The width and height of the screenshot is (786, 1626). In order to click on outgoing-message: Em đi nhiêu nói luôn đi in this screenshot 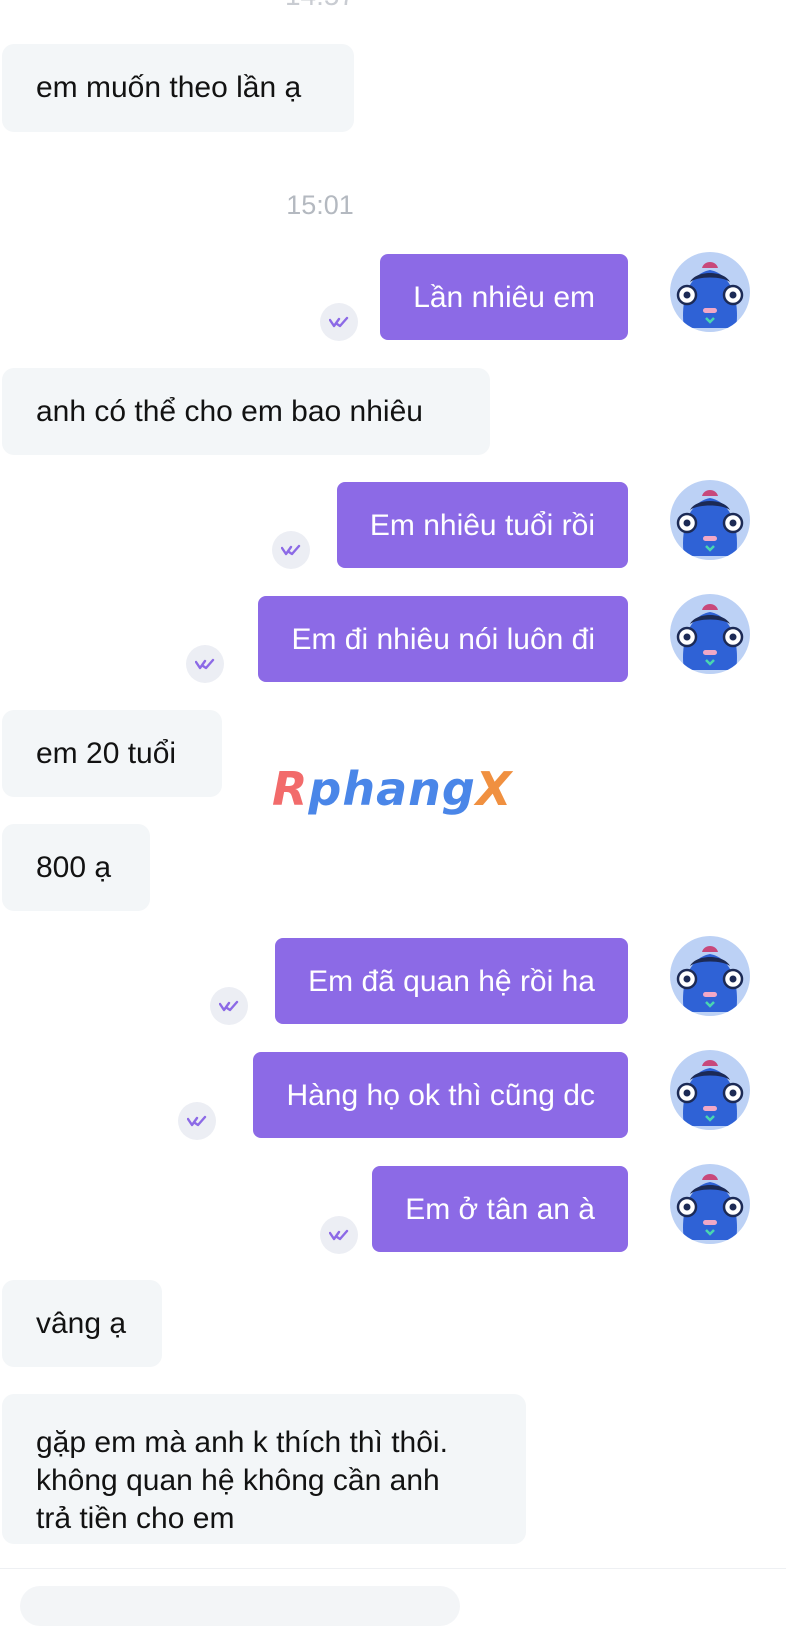, I will do `click(443, 639)`.